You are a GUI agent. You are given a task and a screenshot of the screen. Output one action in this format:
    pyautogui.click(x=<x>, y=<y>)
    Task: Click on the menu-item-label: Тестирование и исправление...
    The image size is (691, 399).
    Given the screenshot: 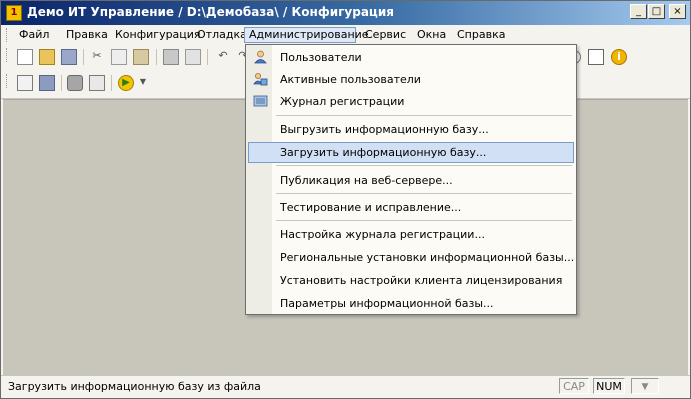 What is the action you would take?
    pyautogui.click(x=371, y=207)
    